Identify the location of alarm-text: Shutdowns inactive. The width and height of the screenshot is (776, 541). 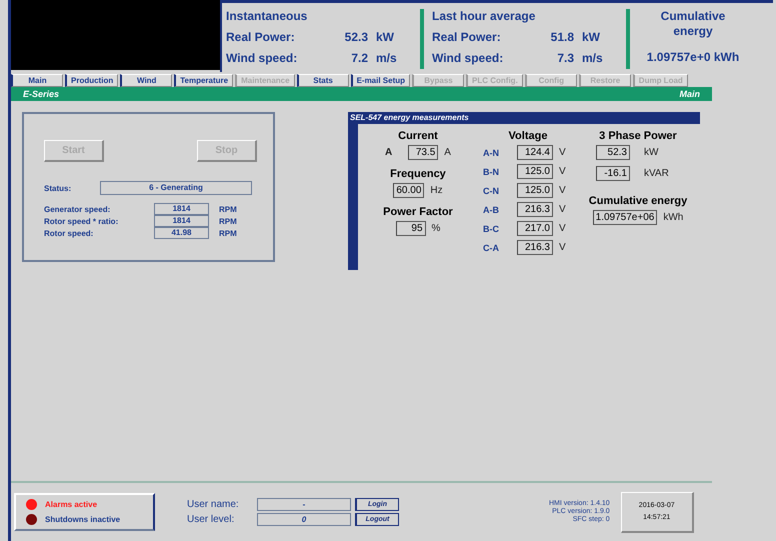
(82, 519).